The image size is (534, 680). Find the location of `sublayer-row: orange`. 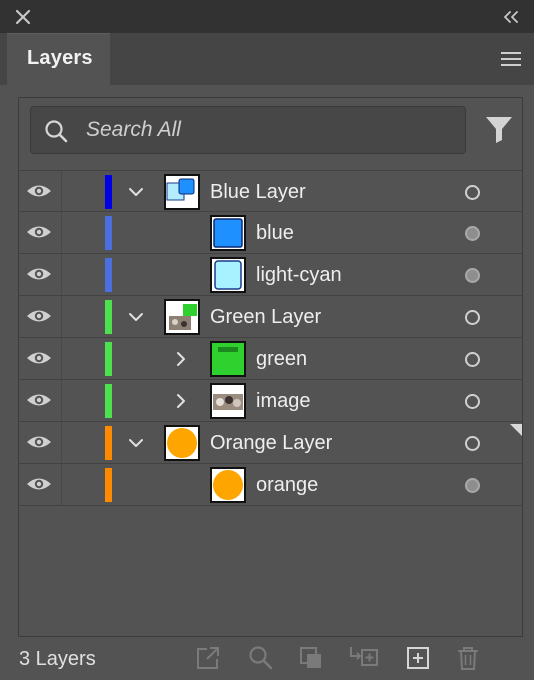

sublayer-row: orange is located at coordinates (270, 485).